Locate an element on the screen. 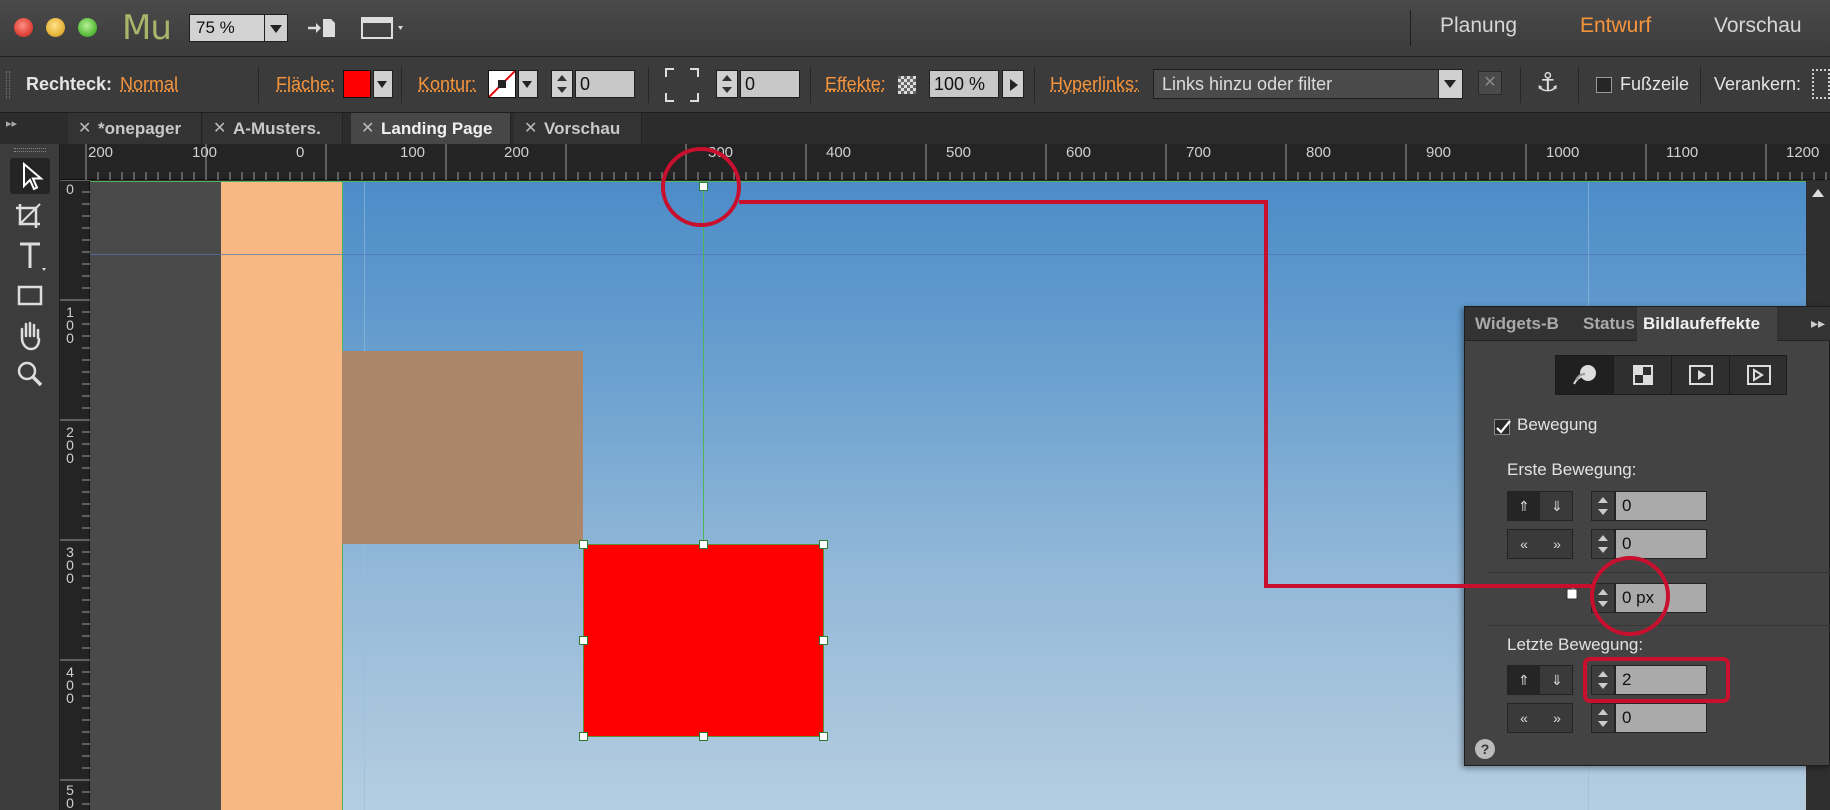 The height and width of the screenshot is (810, 1830). first-vertical-stepper is located at coordinates (1603, 506).